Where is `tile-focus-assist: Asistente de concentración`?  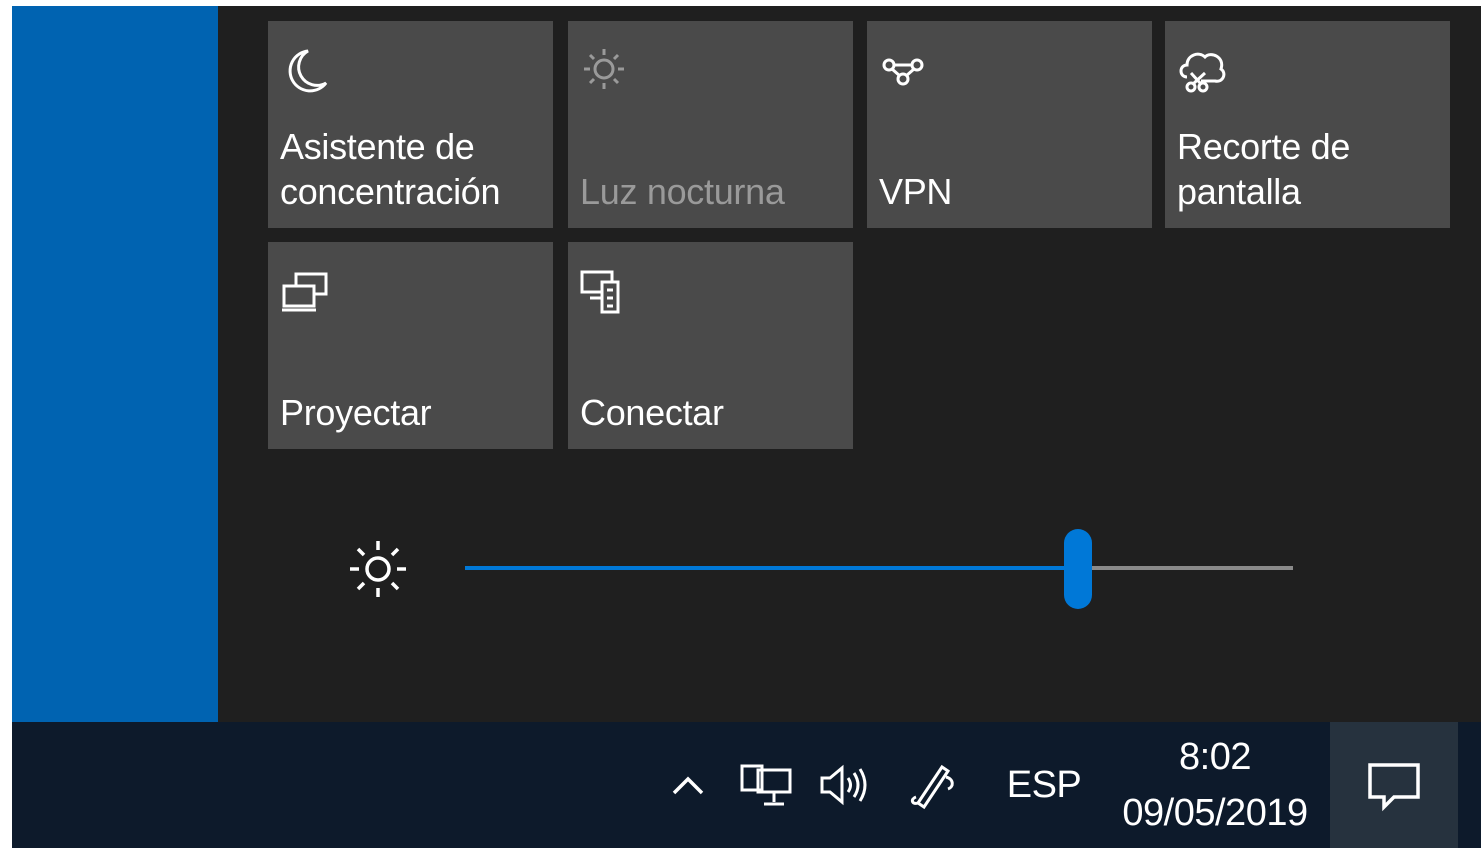 tile-focus-assist: Asistente de concentración is located at coordinates (410, 124).